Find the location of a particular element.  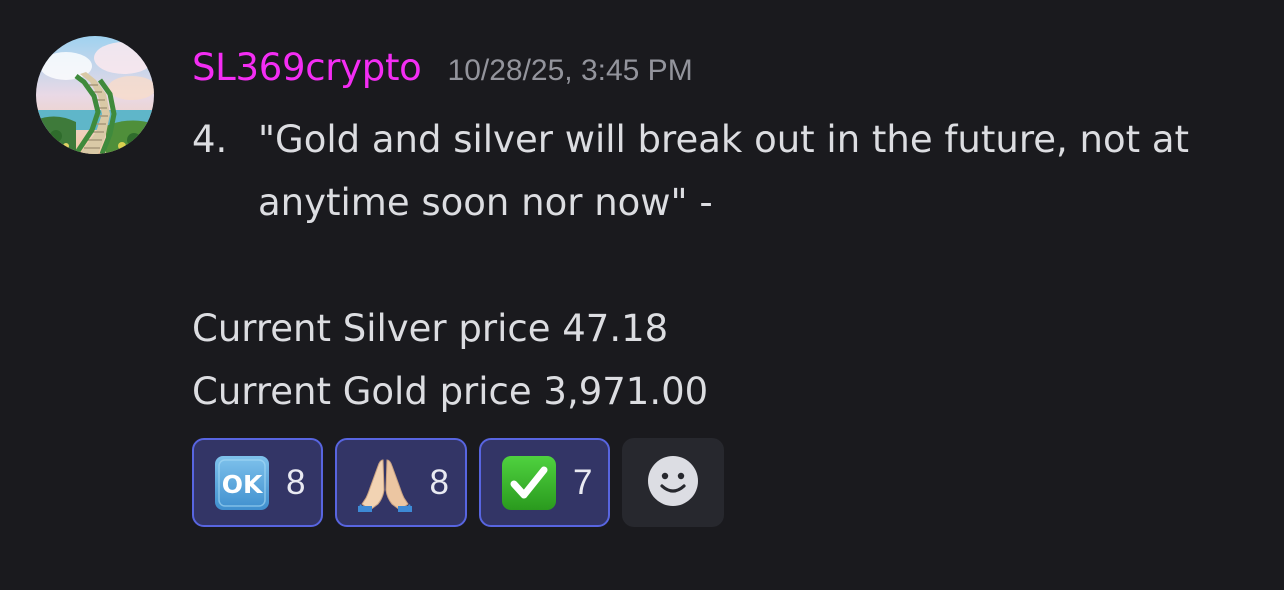

timestamp: 10/28/25, 3:45 PM is located at coordinates (570, 70).